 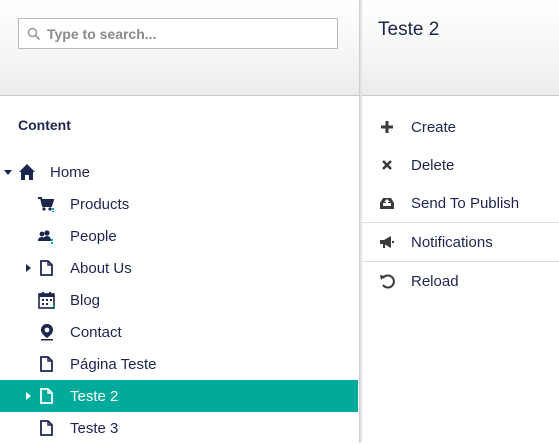 What do you see at coordinates (179, 396) in the screenshot?
I see `tree-item-teste-2: Teste 2` at bounding box center [179, 396].